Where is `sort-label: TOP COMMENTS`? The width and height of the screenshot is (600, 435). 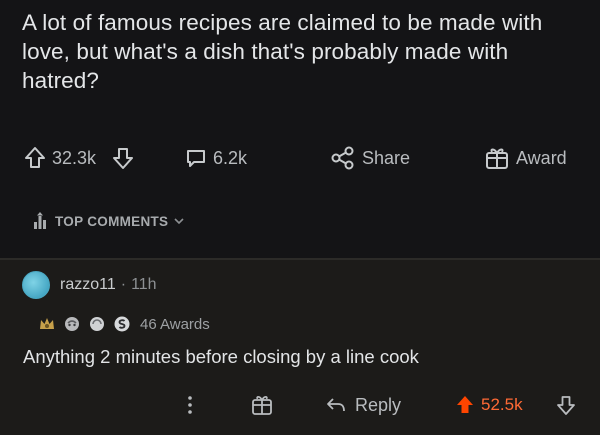
sort-label: TOP COMMENTS is located at coordinates (112, 221).